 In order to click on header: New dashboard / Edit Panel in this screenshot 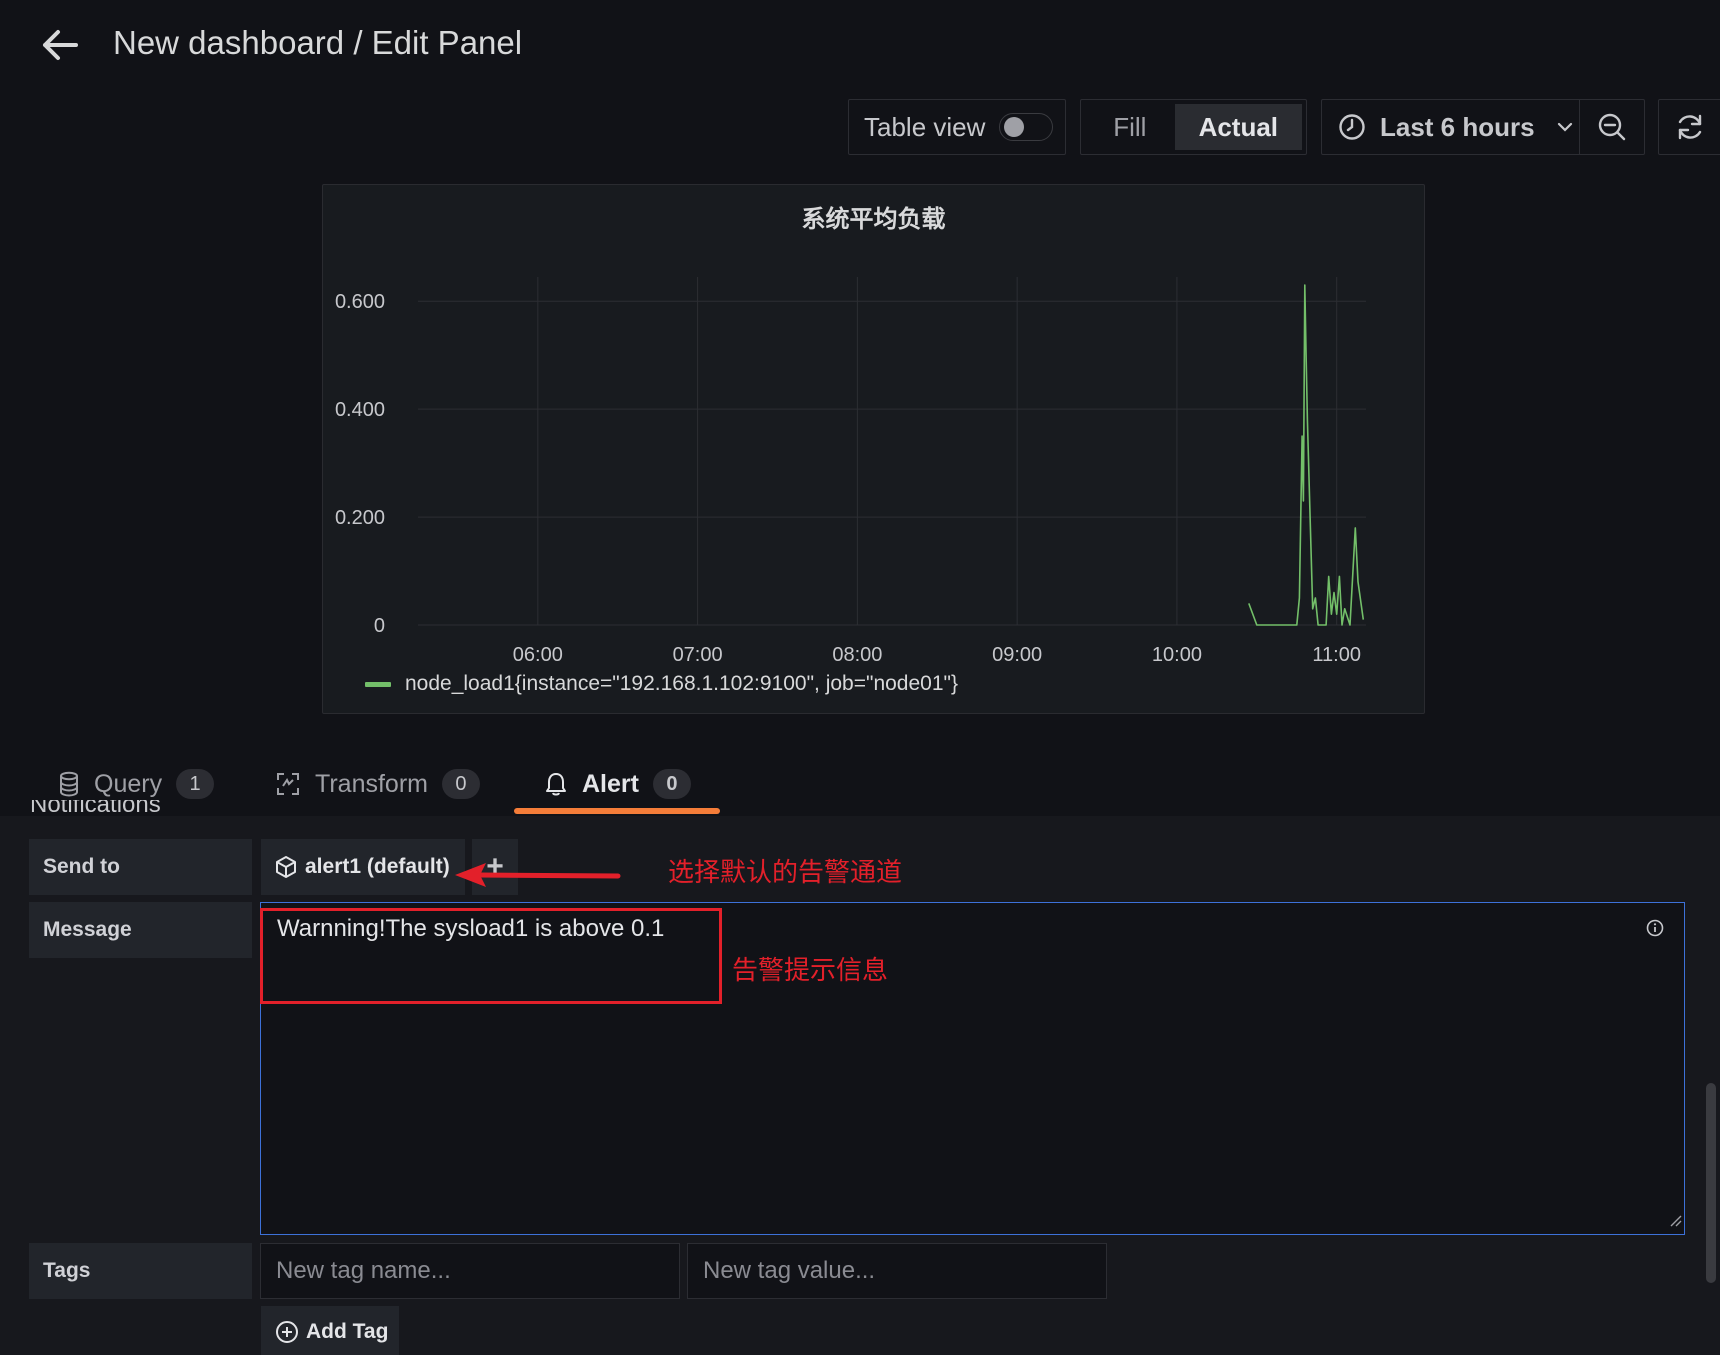, I will do `click(860, 45)`.